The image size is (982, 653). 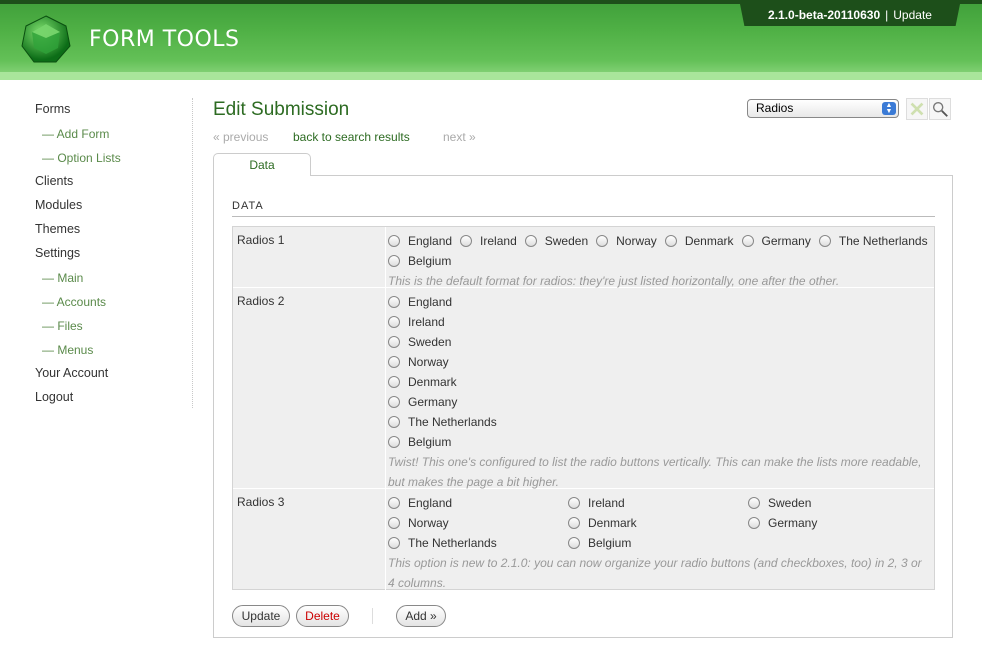 What do you see at coordinates (262, 164) in the screenshot?
I see `tab-data: Data` at bounding box center [262, 164].